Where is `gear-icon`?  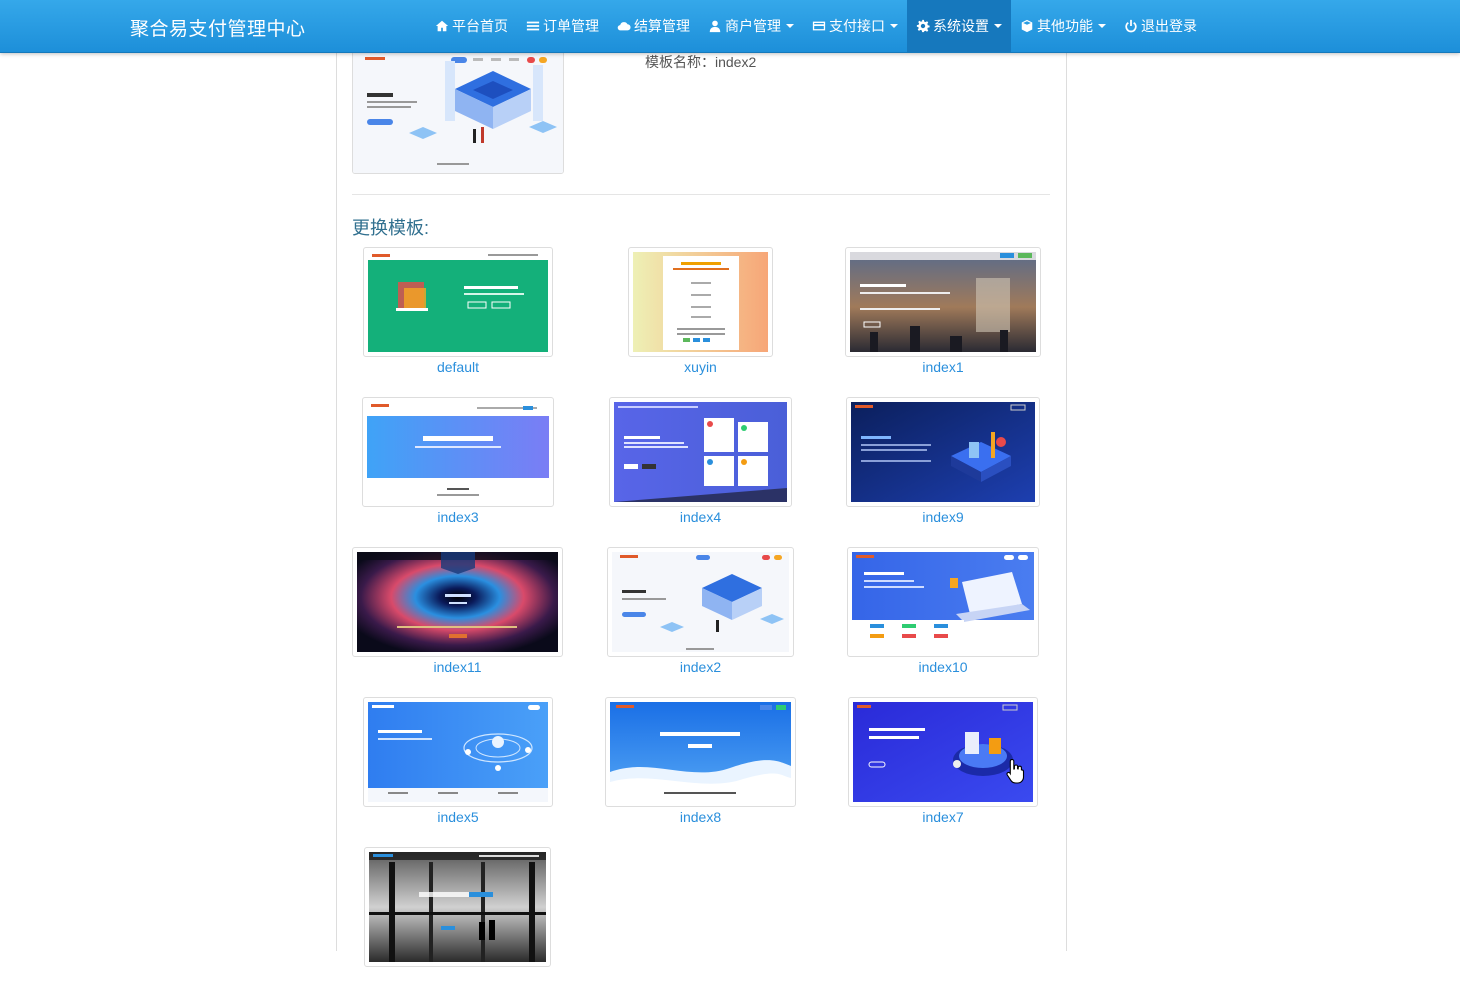
gear-icon is located at coordinates (923, 26).